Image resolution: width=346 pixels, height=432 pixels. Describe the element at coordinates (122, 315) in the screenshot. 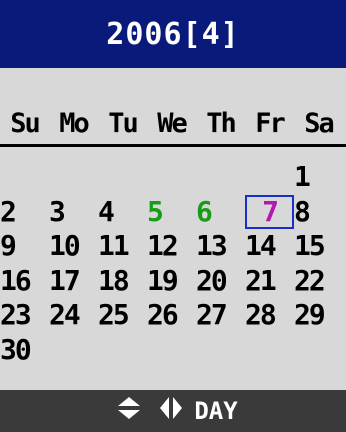

I see `day-cell-25: 25` at that location.